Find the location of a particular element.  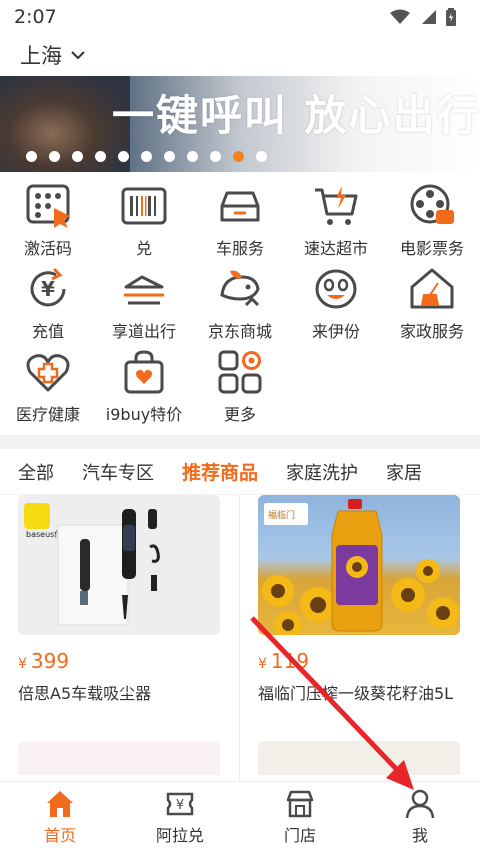

shopping-bag-heart-icon is located at coordinates (144, 372).